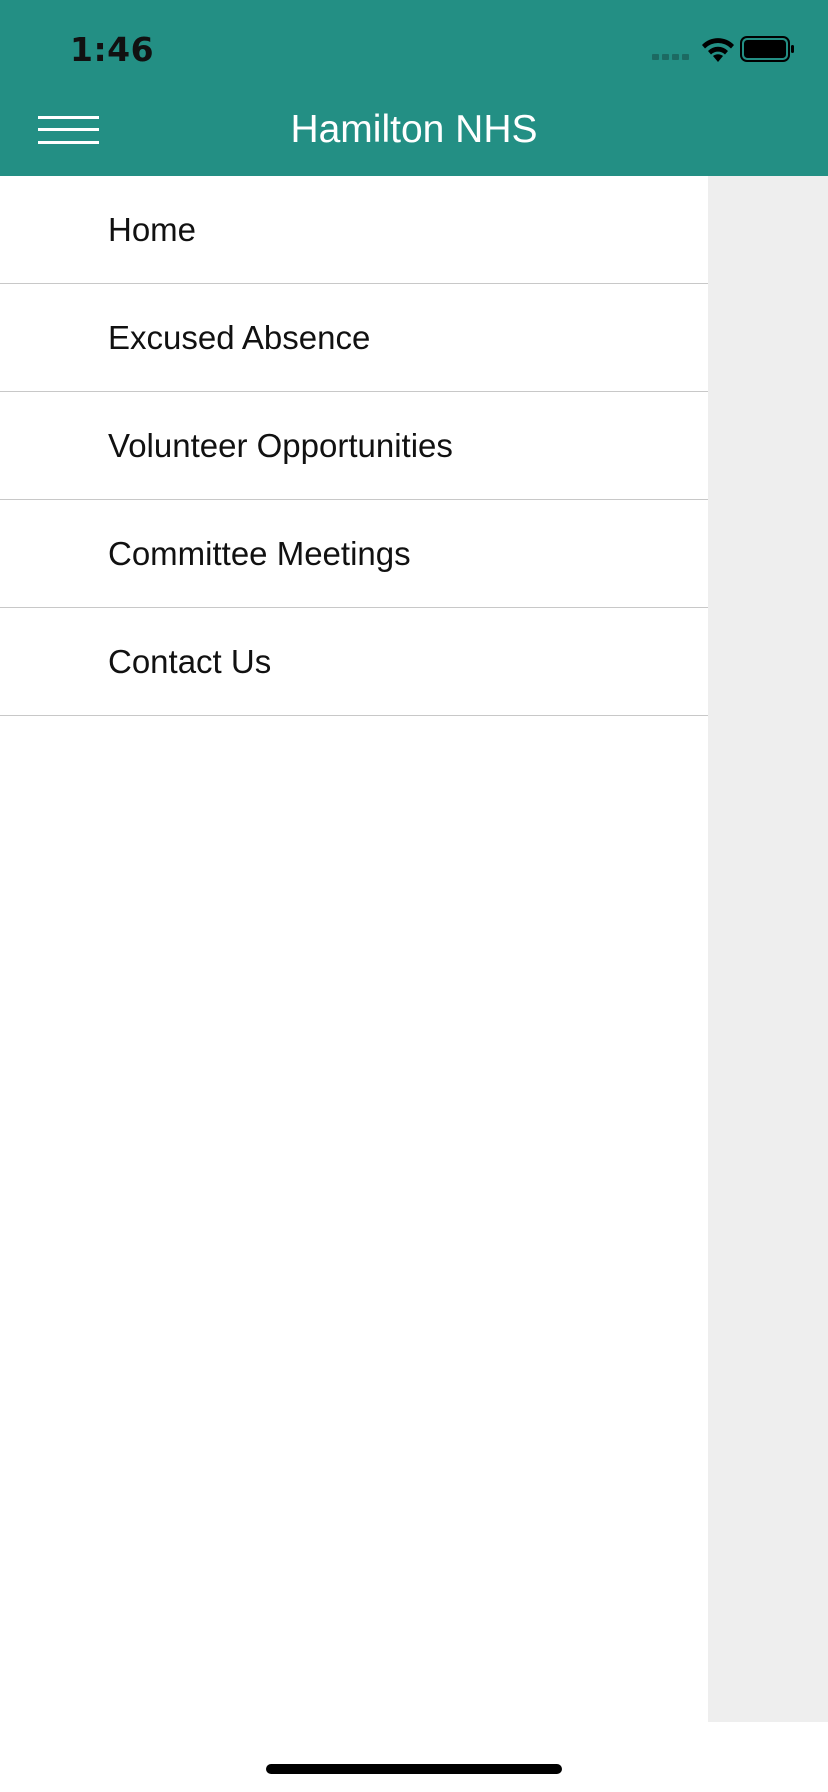  What do you see at coordinates (354, 446) in the screenshot?
I see `menu-item-volunteer-opportunities: Volunteer Opportunities` at bounding box center [354, 446].